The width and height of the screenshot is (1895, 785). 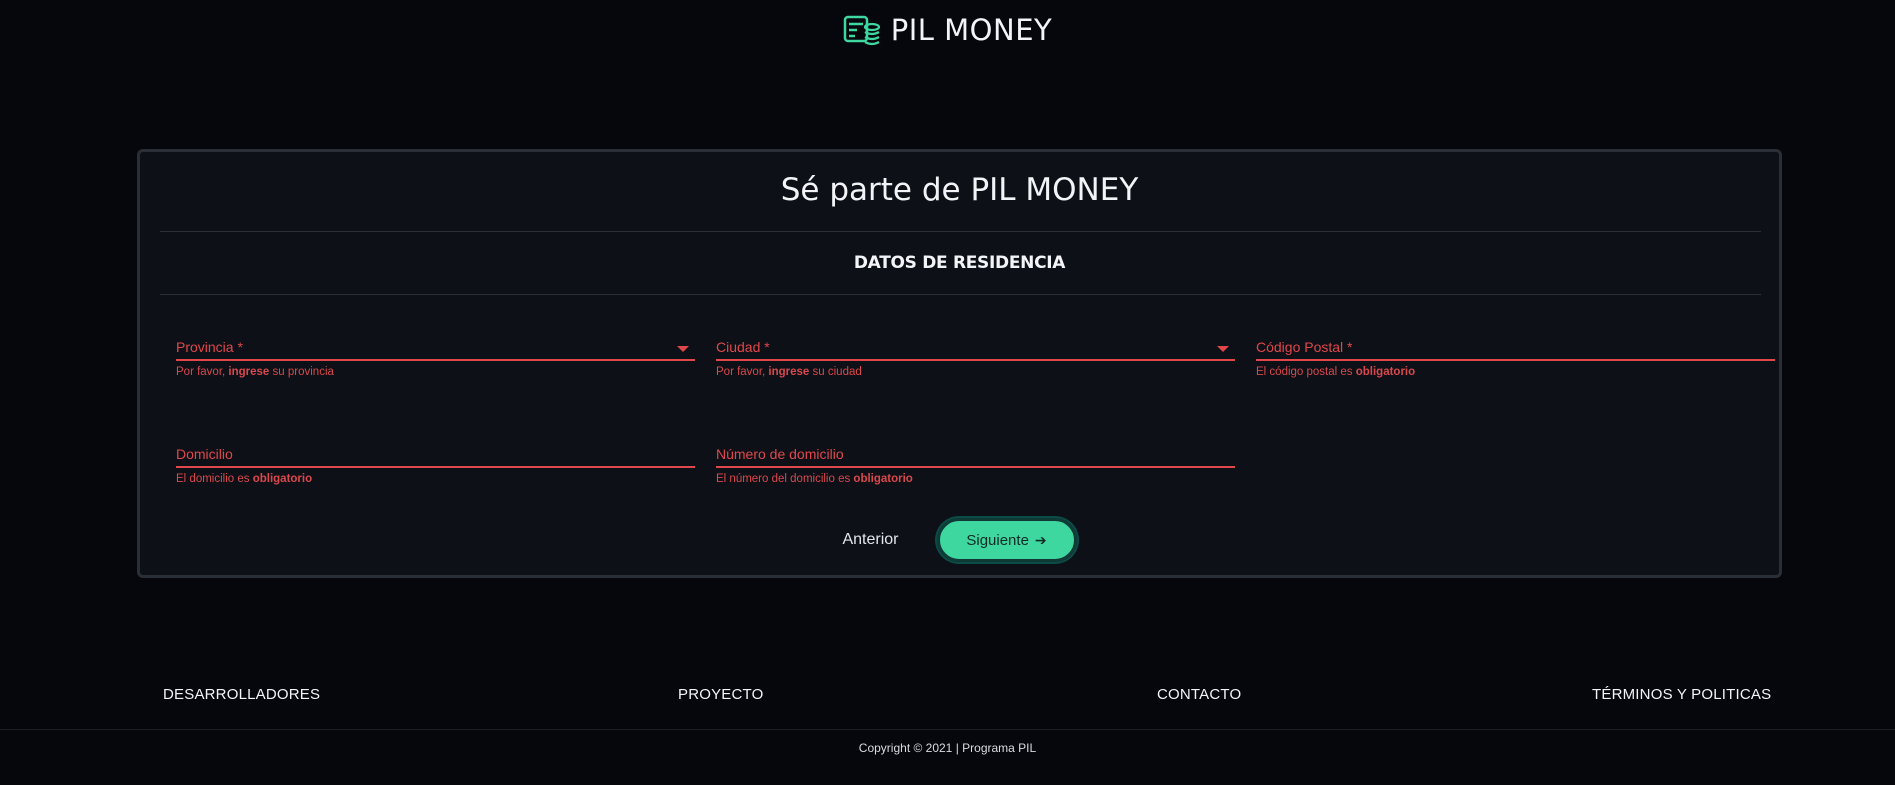 I want to click on footer-link-terminos: TÉRMINOS Y POLITICAS, so click(x=1681, y=694).